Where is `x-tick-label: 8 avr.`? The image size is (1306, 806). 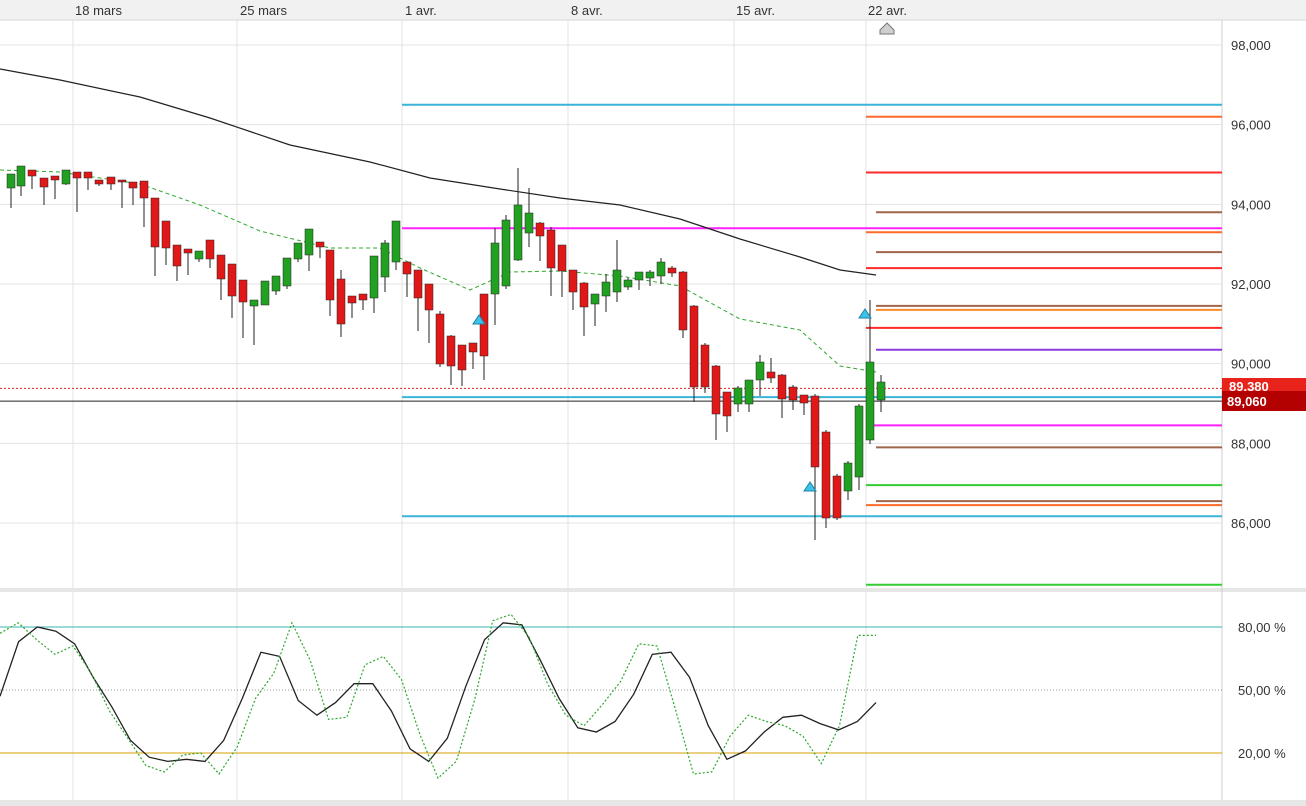 x-tick-label: 8 avr. is located at coordinates (587, 10).